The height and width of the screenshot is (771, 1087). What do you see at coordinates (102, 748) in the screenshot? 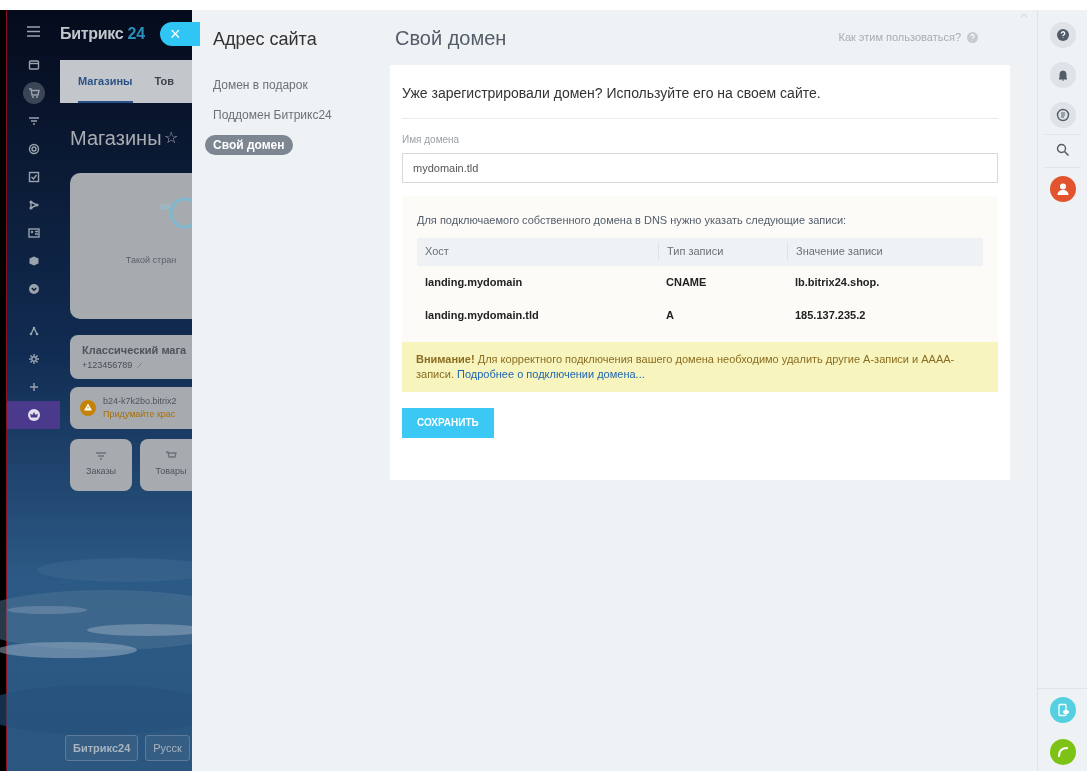
I see `logo-button: Битрикс24` at bounding box center [102, 748].